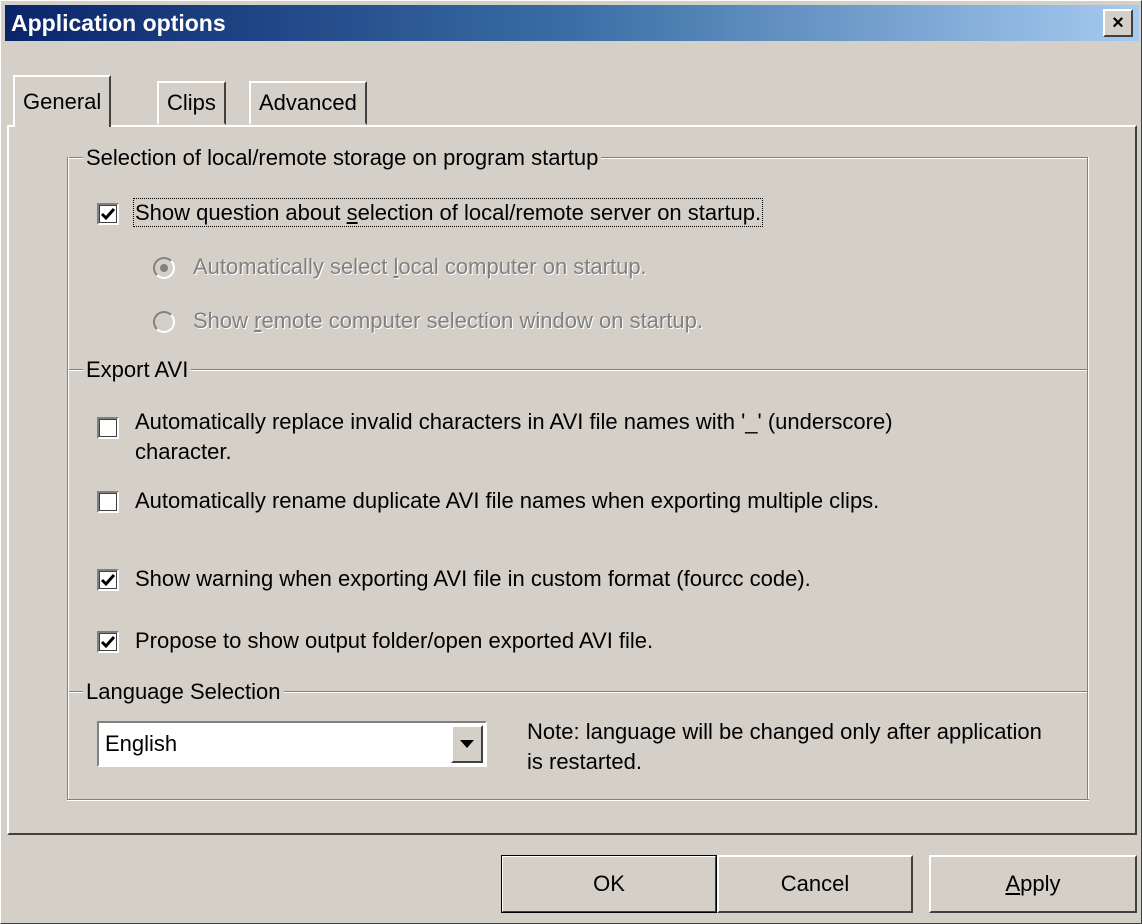 The width and height of the screenshot is (1142, 924). I want to click on language-dropdown-button, so click(467, 744).